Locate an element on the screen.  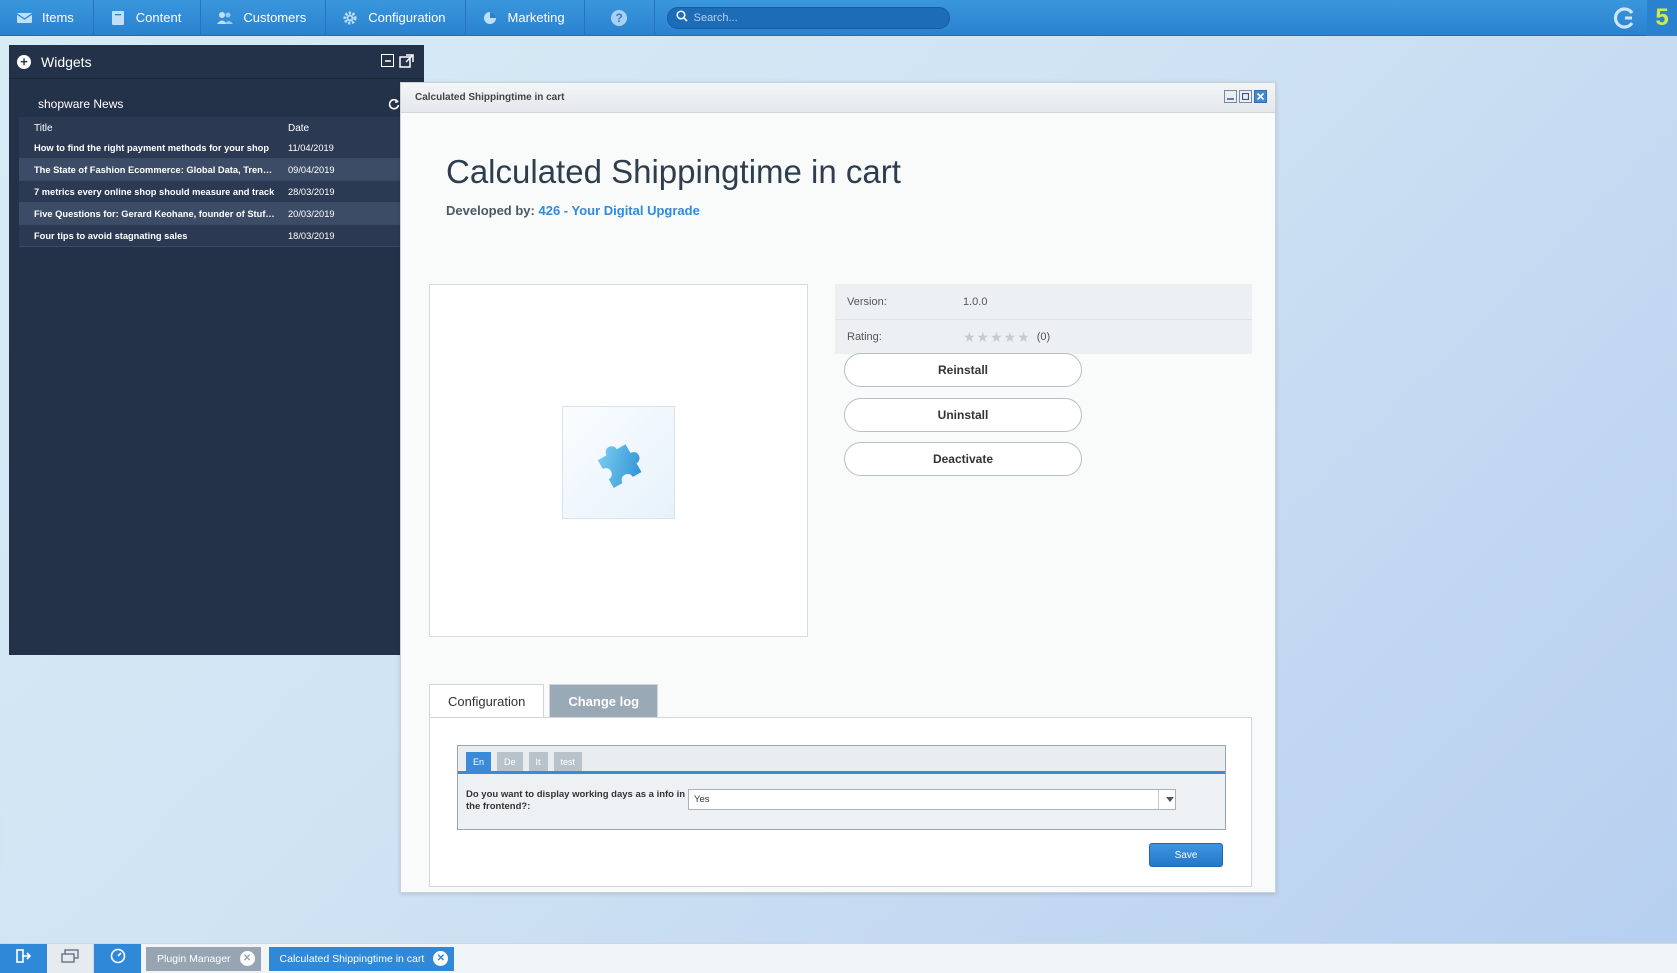
menu-configuration-label: Configuration is located at coordinates (407, 17).